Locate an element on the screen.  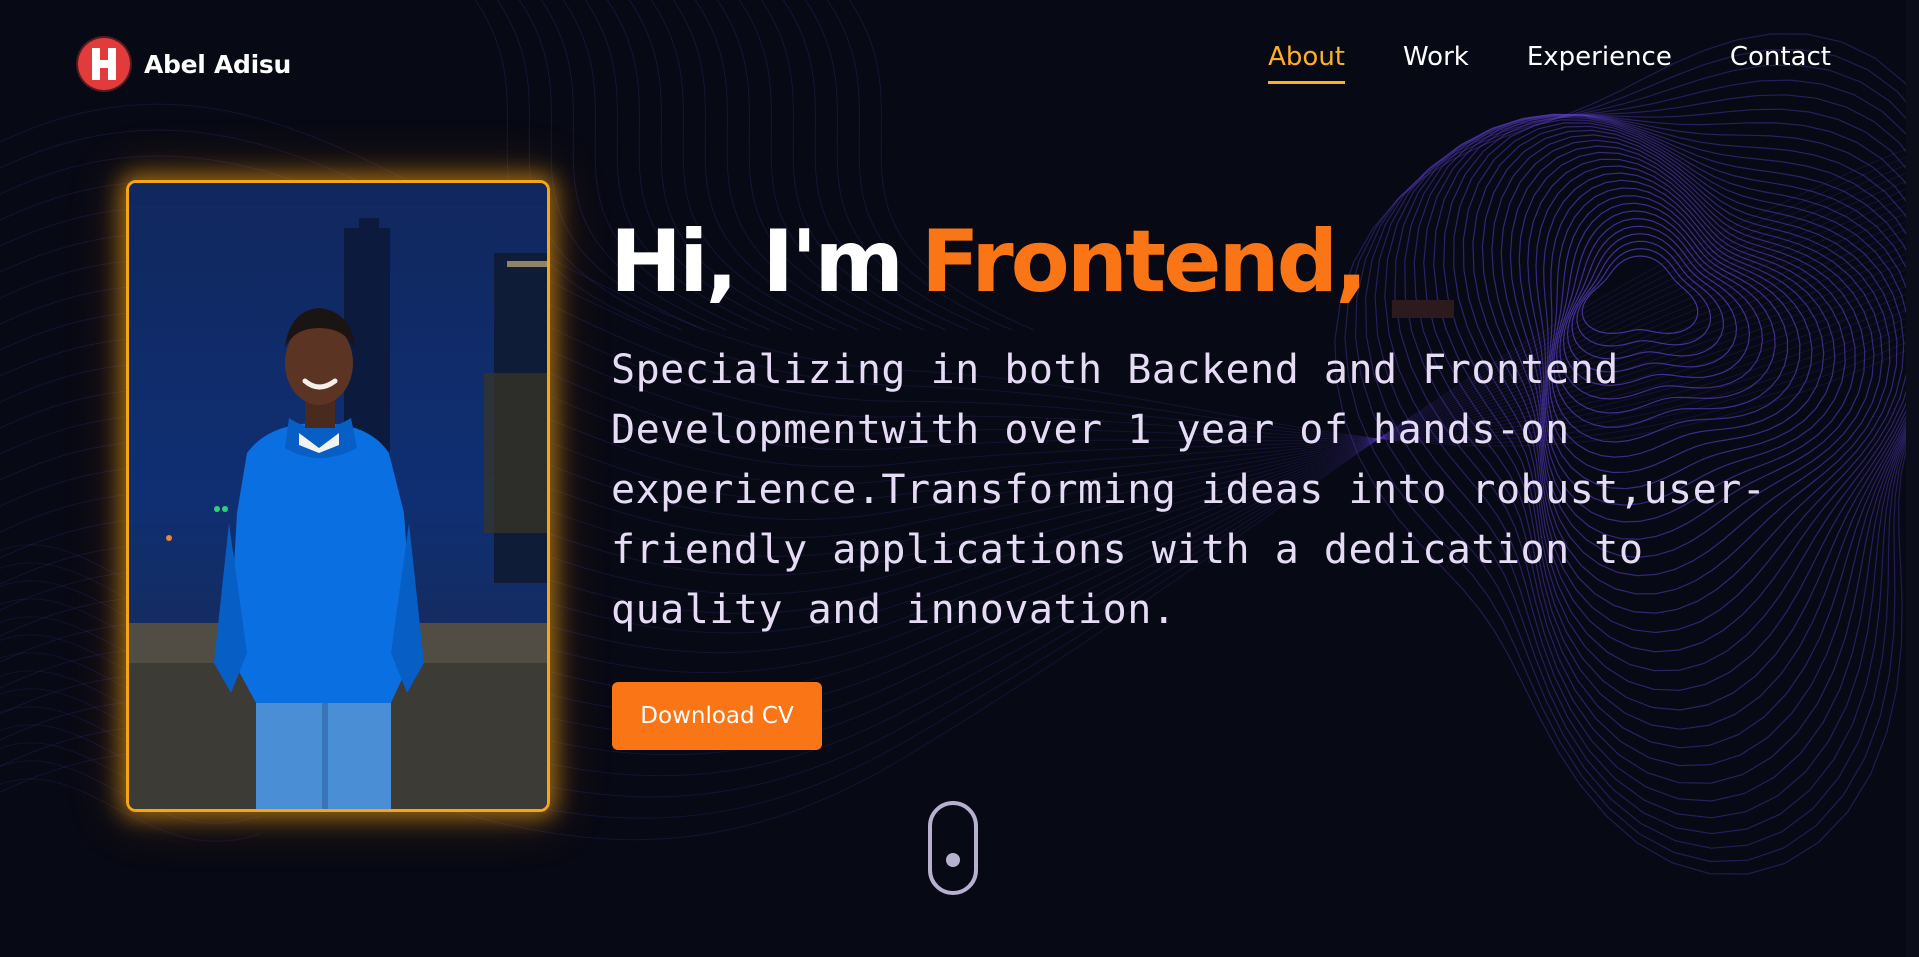
page-scrollbar is located at coordinates (1912, 478).